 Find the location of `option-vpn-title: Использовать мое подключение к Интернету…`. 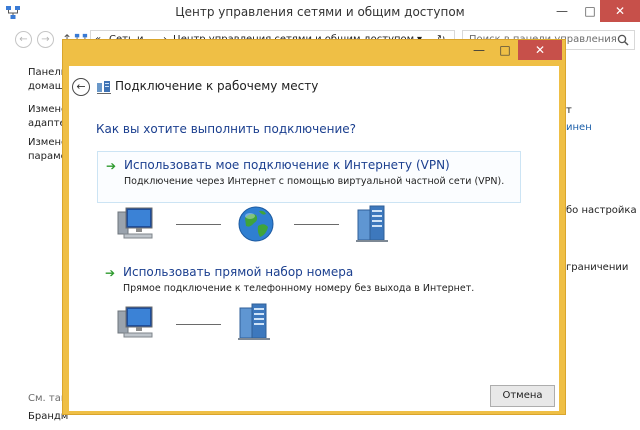

option-vpn-title: Использовать мое подключение к Интернету… is located at coordinates (287, 165).